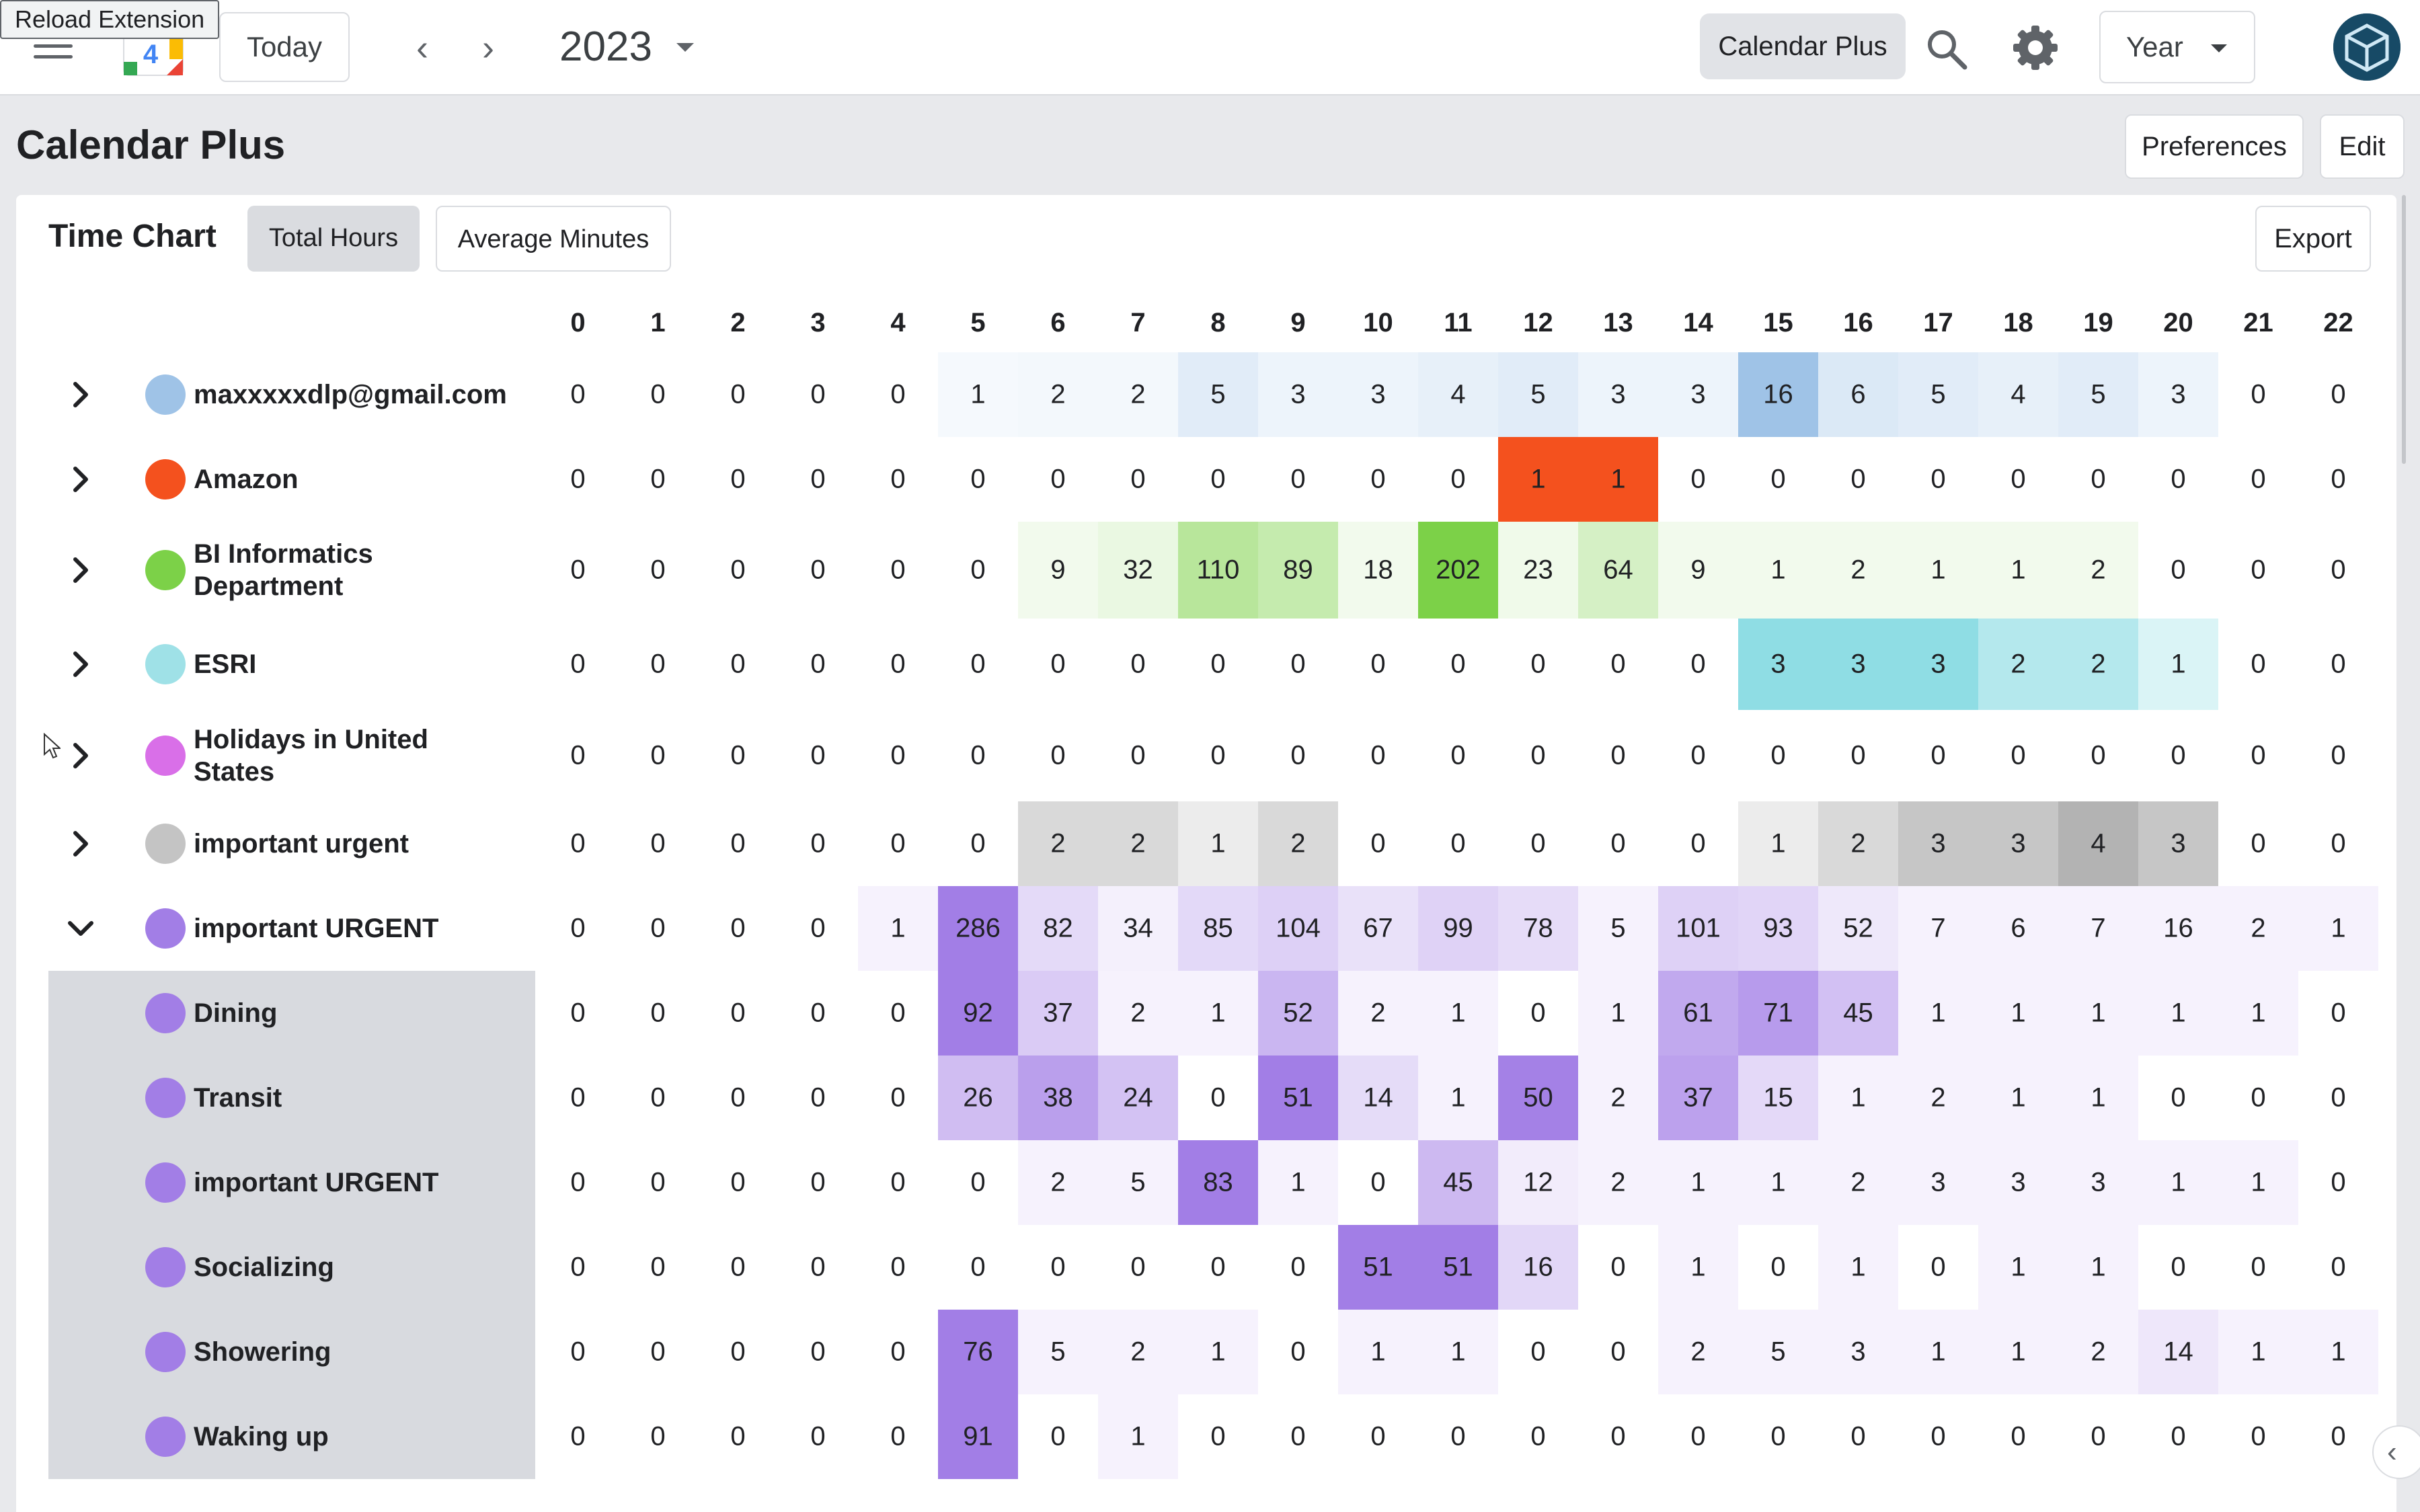  Describe the element at coordinates (2396, 1452) in the screenshot. I see `side-panel-toggle-icon: ‹` at that location.